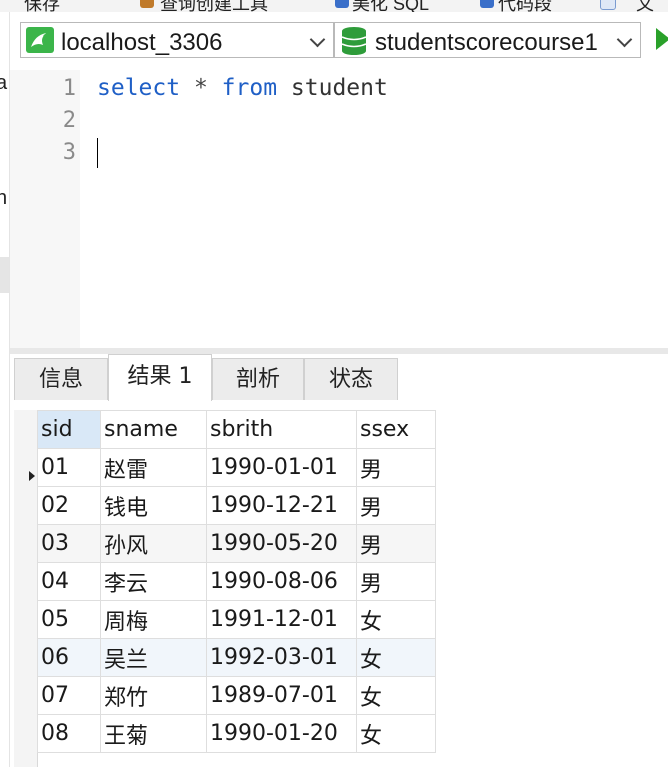 The image size is (668, 767). Describe the element at coordinates (69, 152) in the screenshot. I see `line-number: 3` at that location.